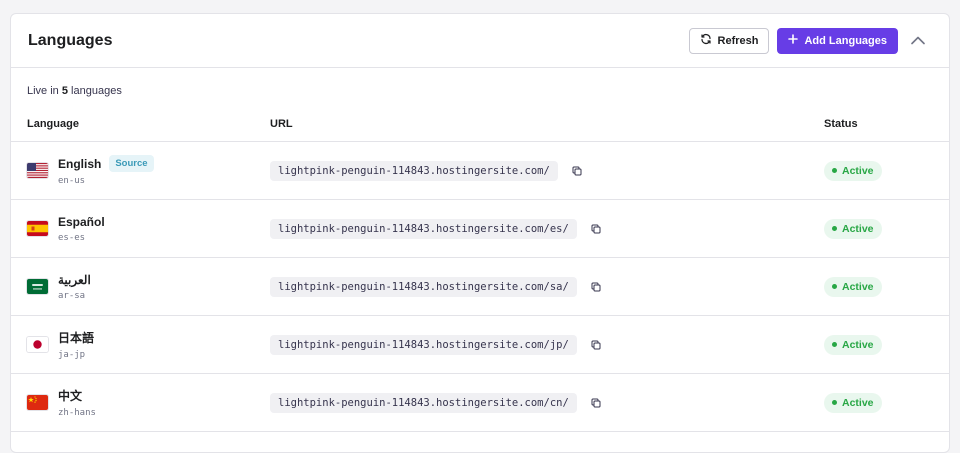 The width and height of the screenshot is (960, 453). Describe the element at coordinates (37, 228) in the screenshot. I see `es-flag-icon` at that location.